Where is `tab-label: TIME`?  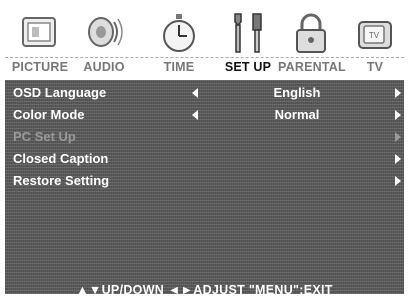 tab-label: TIME is located at coordinates (179, 67).